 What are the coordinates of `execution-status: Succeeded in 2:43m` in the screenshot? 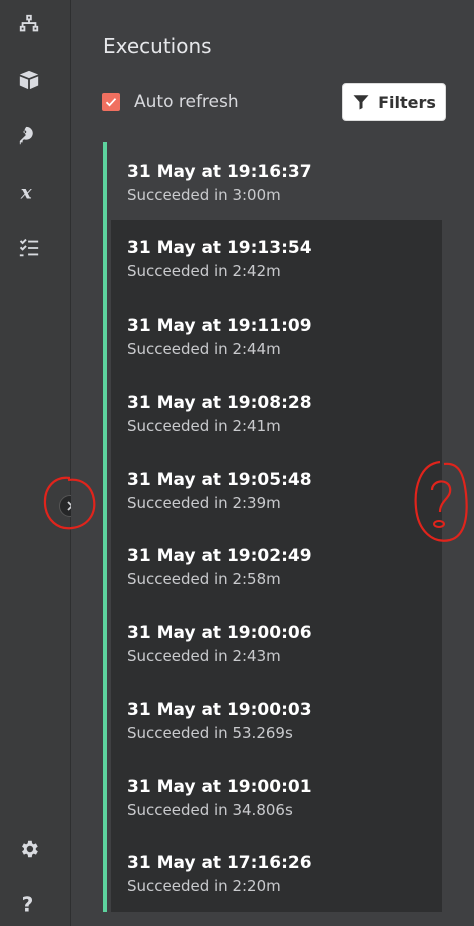 It's located at (204, 656).